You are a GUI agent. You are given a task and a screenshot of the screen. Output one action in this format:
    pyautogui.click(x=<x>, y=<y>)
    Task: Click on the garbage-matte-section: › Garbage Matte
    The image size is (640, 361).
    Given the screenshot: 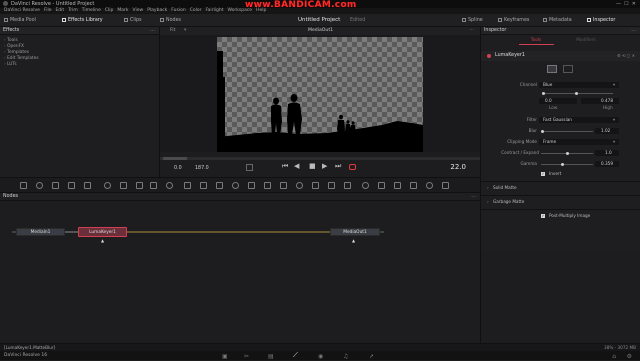 What is the action you would take?
    pyautogui.click(x=560, y=202)
    